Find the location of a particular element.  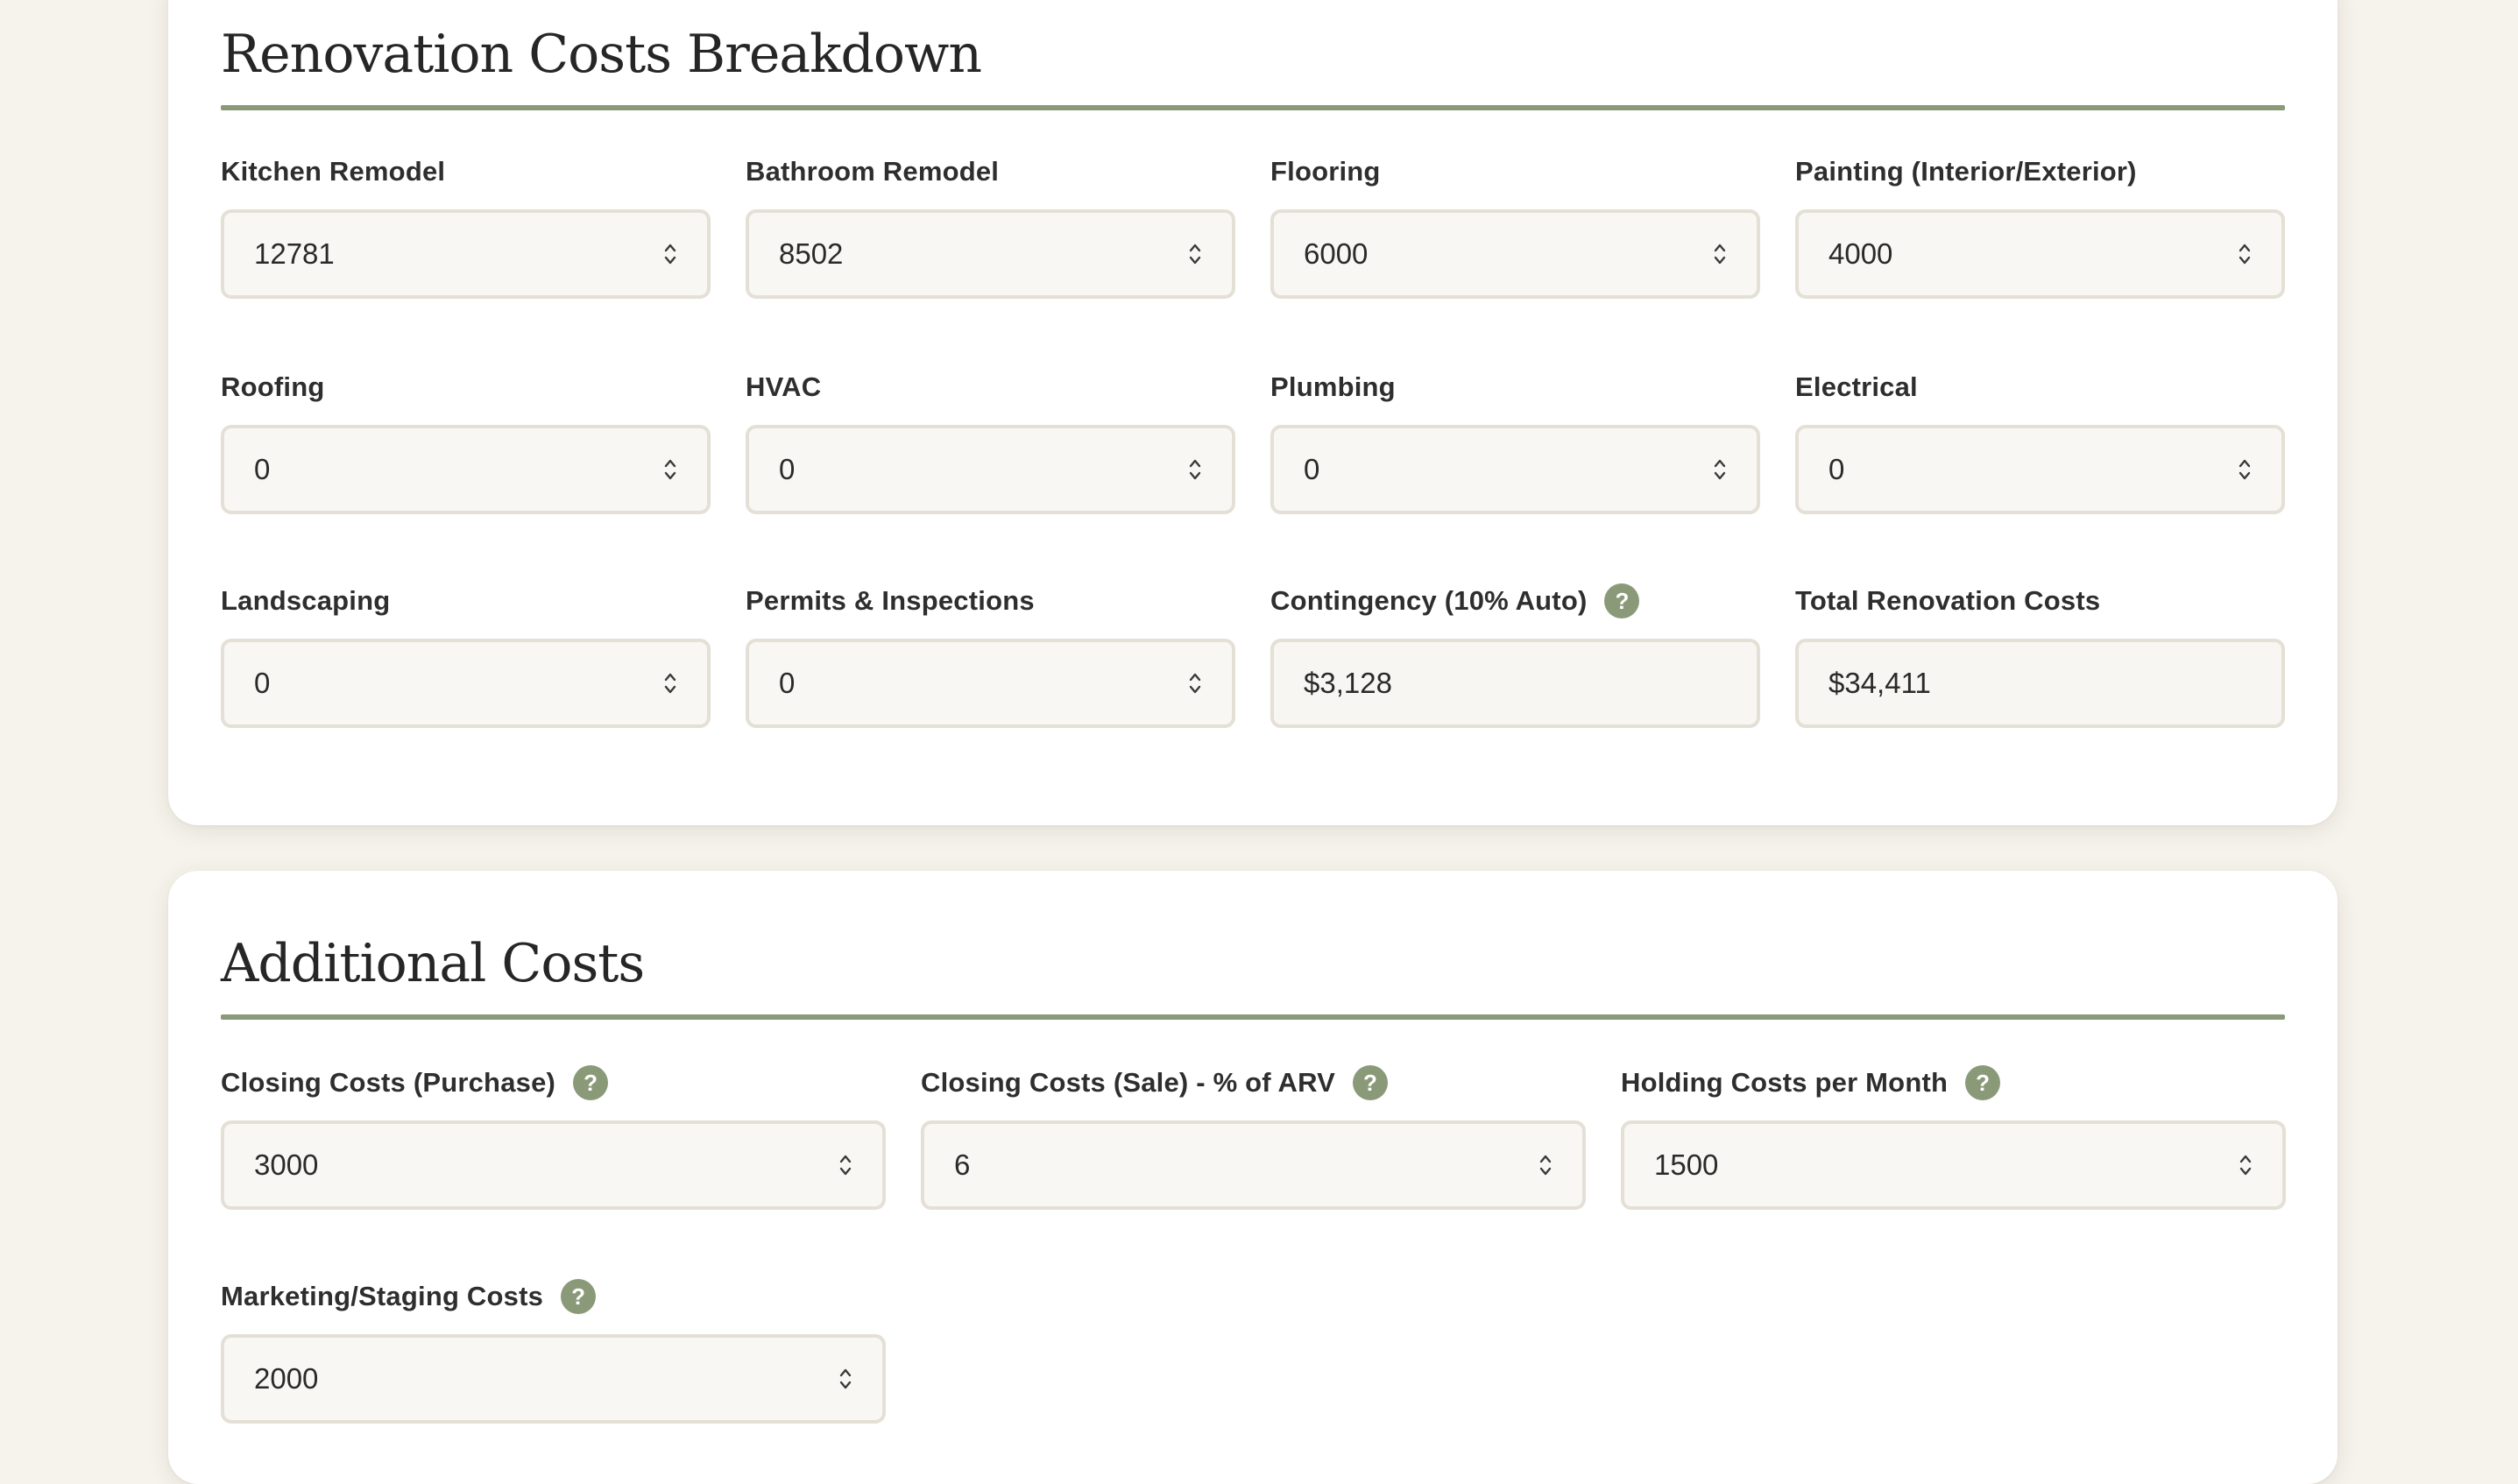

label-row: Holding Costs per Month? is located at coordinates (1954, 1082).